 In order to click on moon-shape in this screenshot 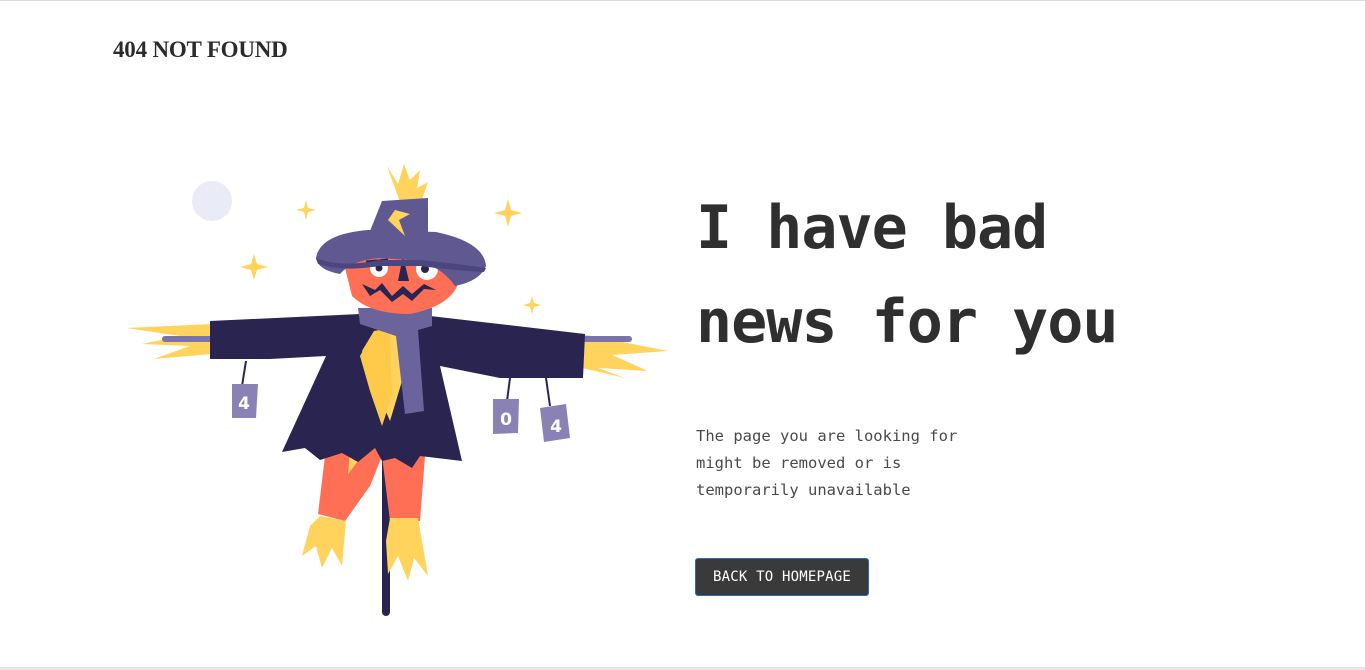, I will do `click(212, 201)`.